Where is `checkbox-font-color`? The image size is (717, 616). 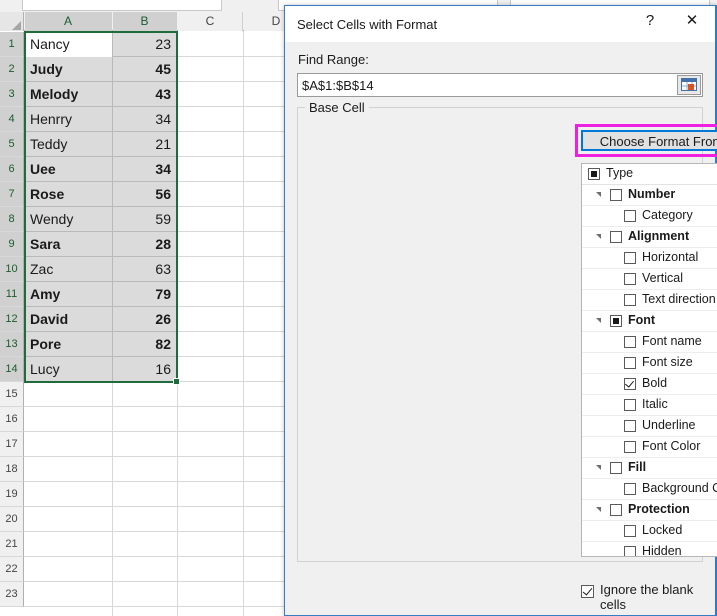
checkbox-font-color is located at coordinates (630, 447).